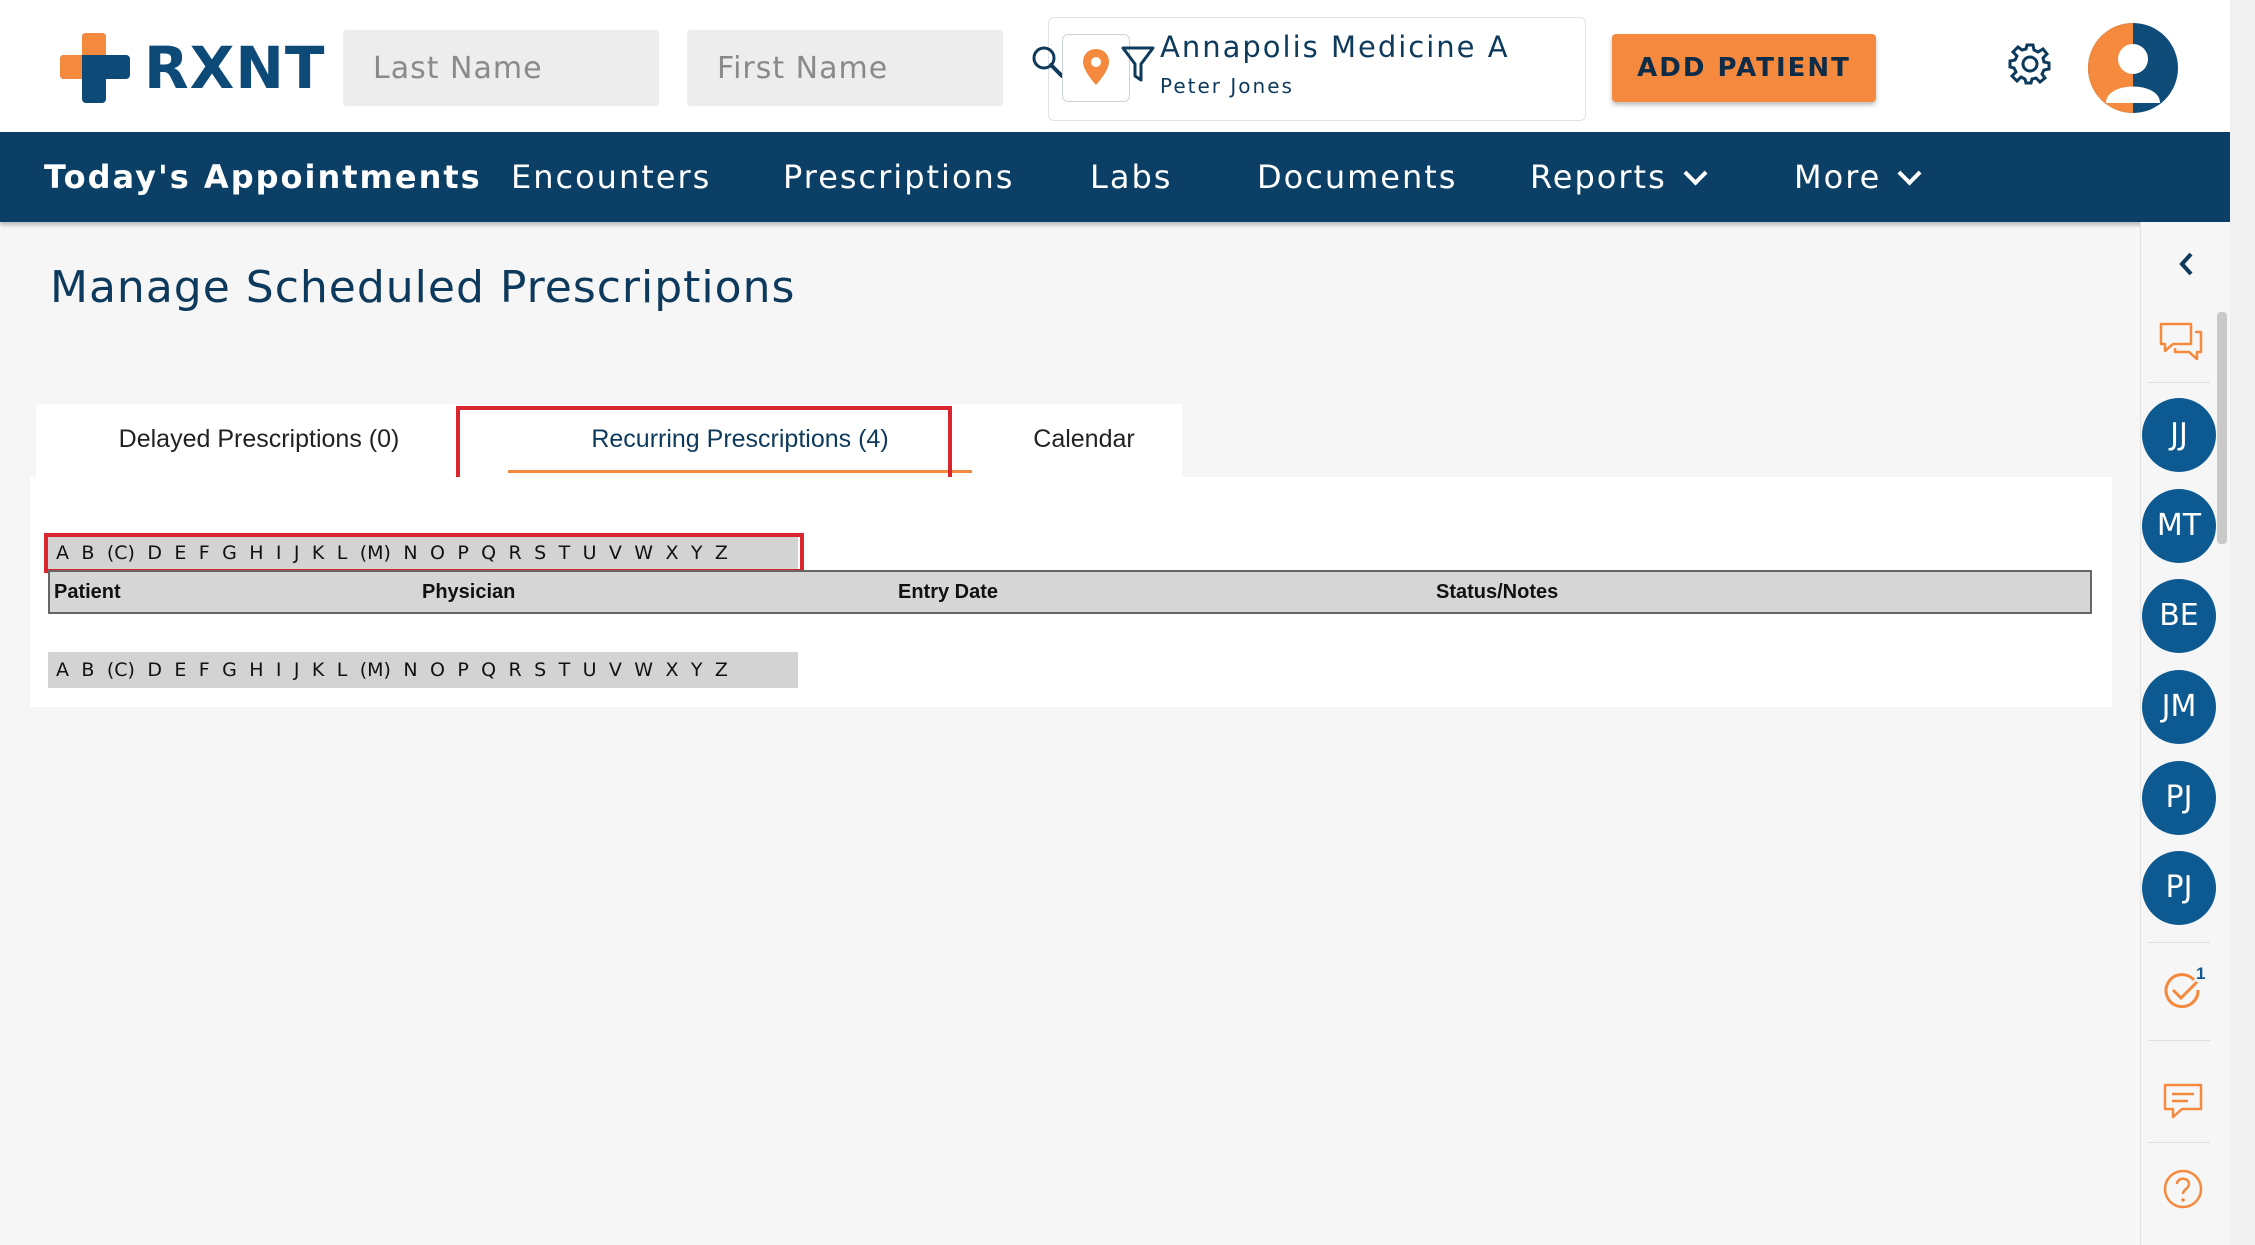 This screenshot has width=2255, height=1245. Describe the element at coordinates (2179, 888) in the screenshot. I see `contact-avatar-pj-2: PJ` at that location.